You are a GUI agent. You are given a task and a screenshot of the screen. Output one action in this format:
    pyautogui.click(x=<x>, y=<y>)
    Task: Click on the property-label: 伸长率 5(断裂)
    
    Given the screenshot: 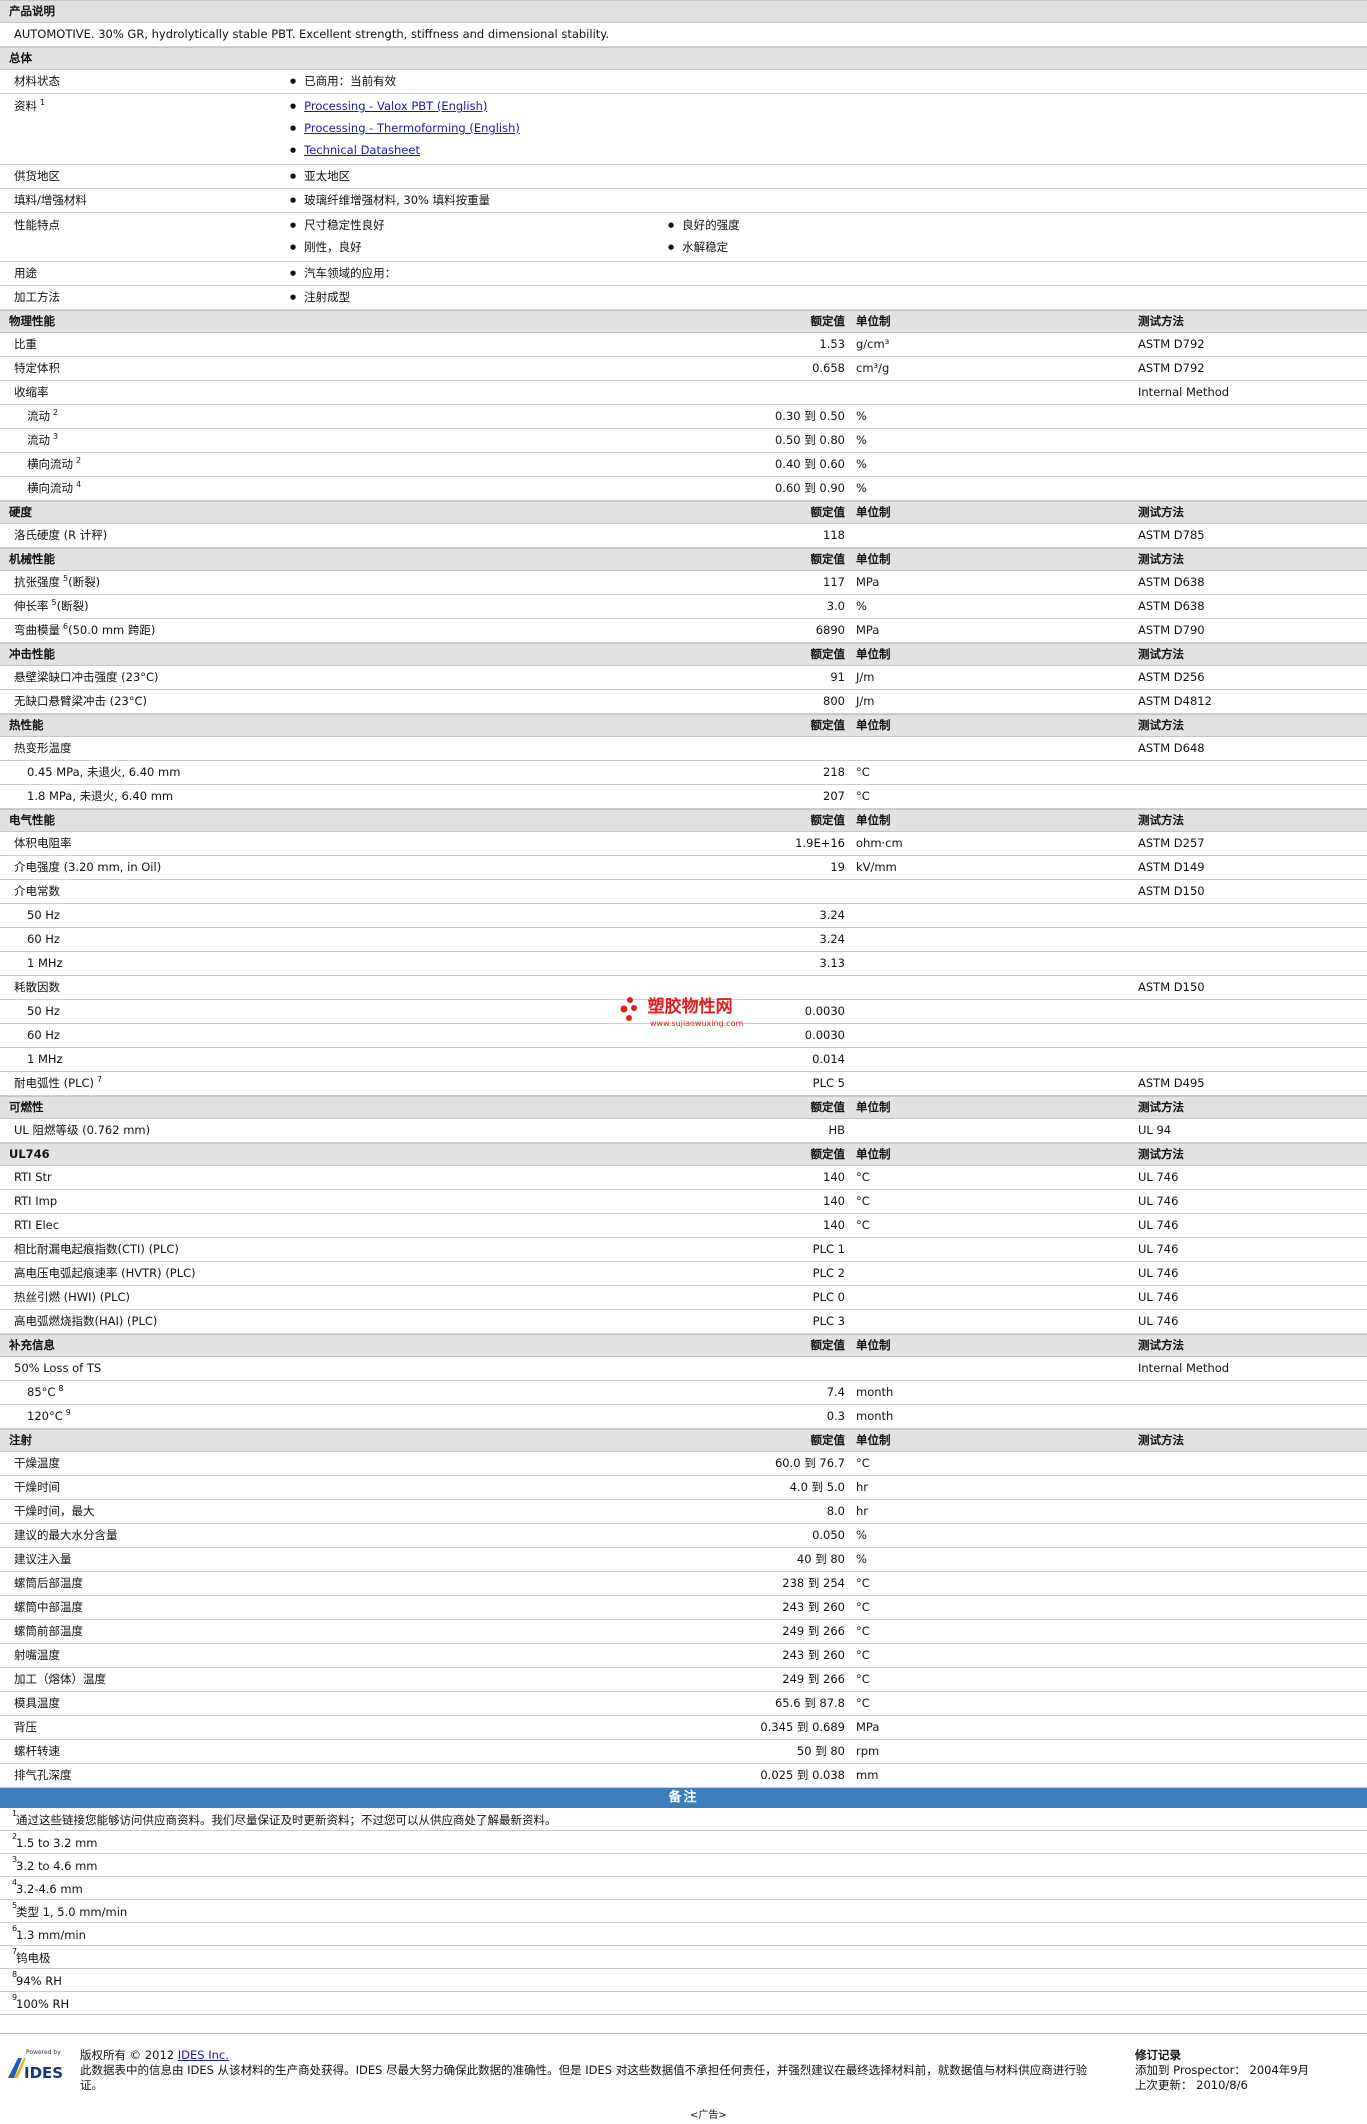 What is the action you would take?
    pyautogui.click(x=51, y=606)
    